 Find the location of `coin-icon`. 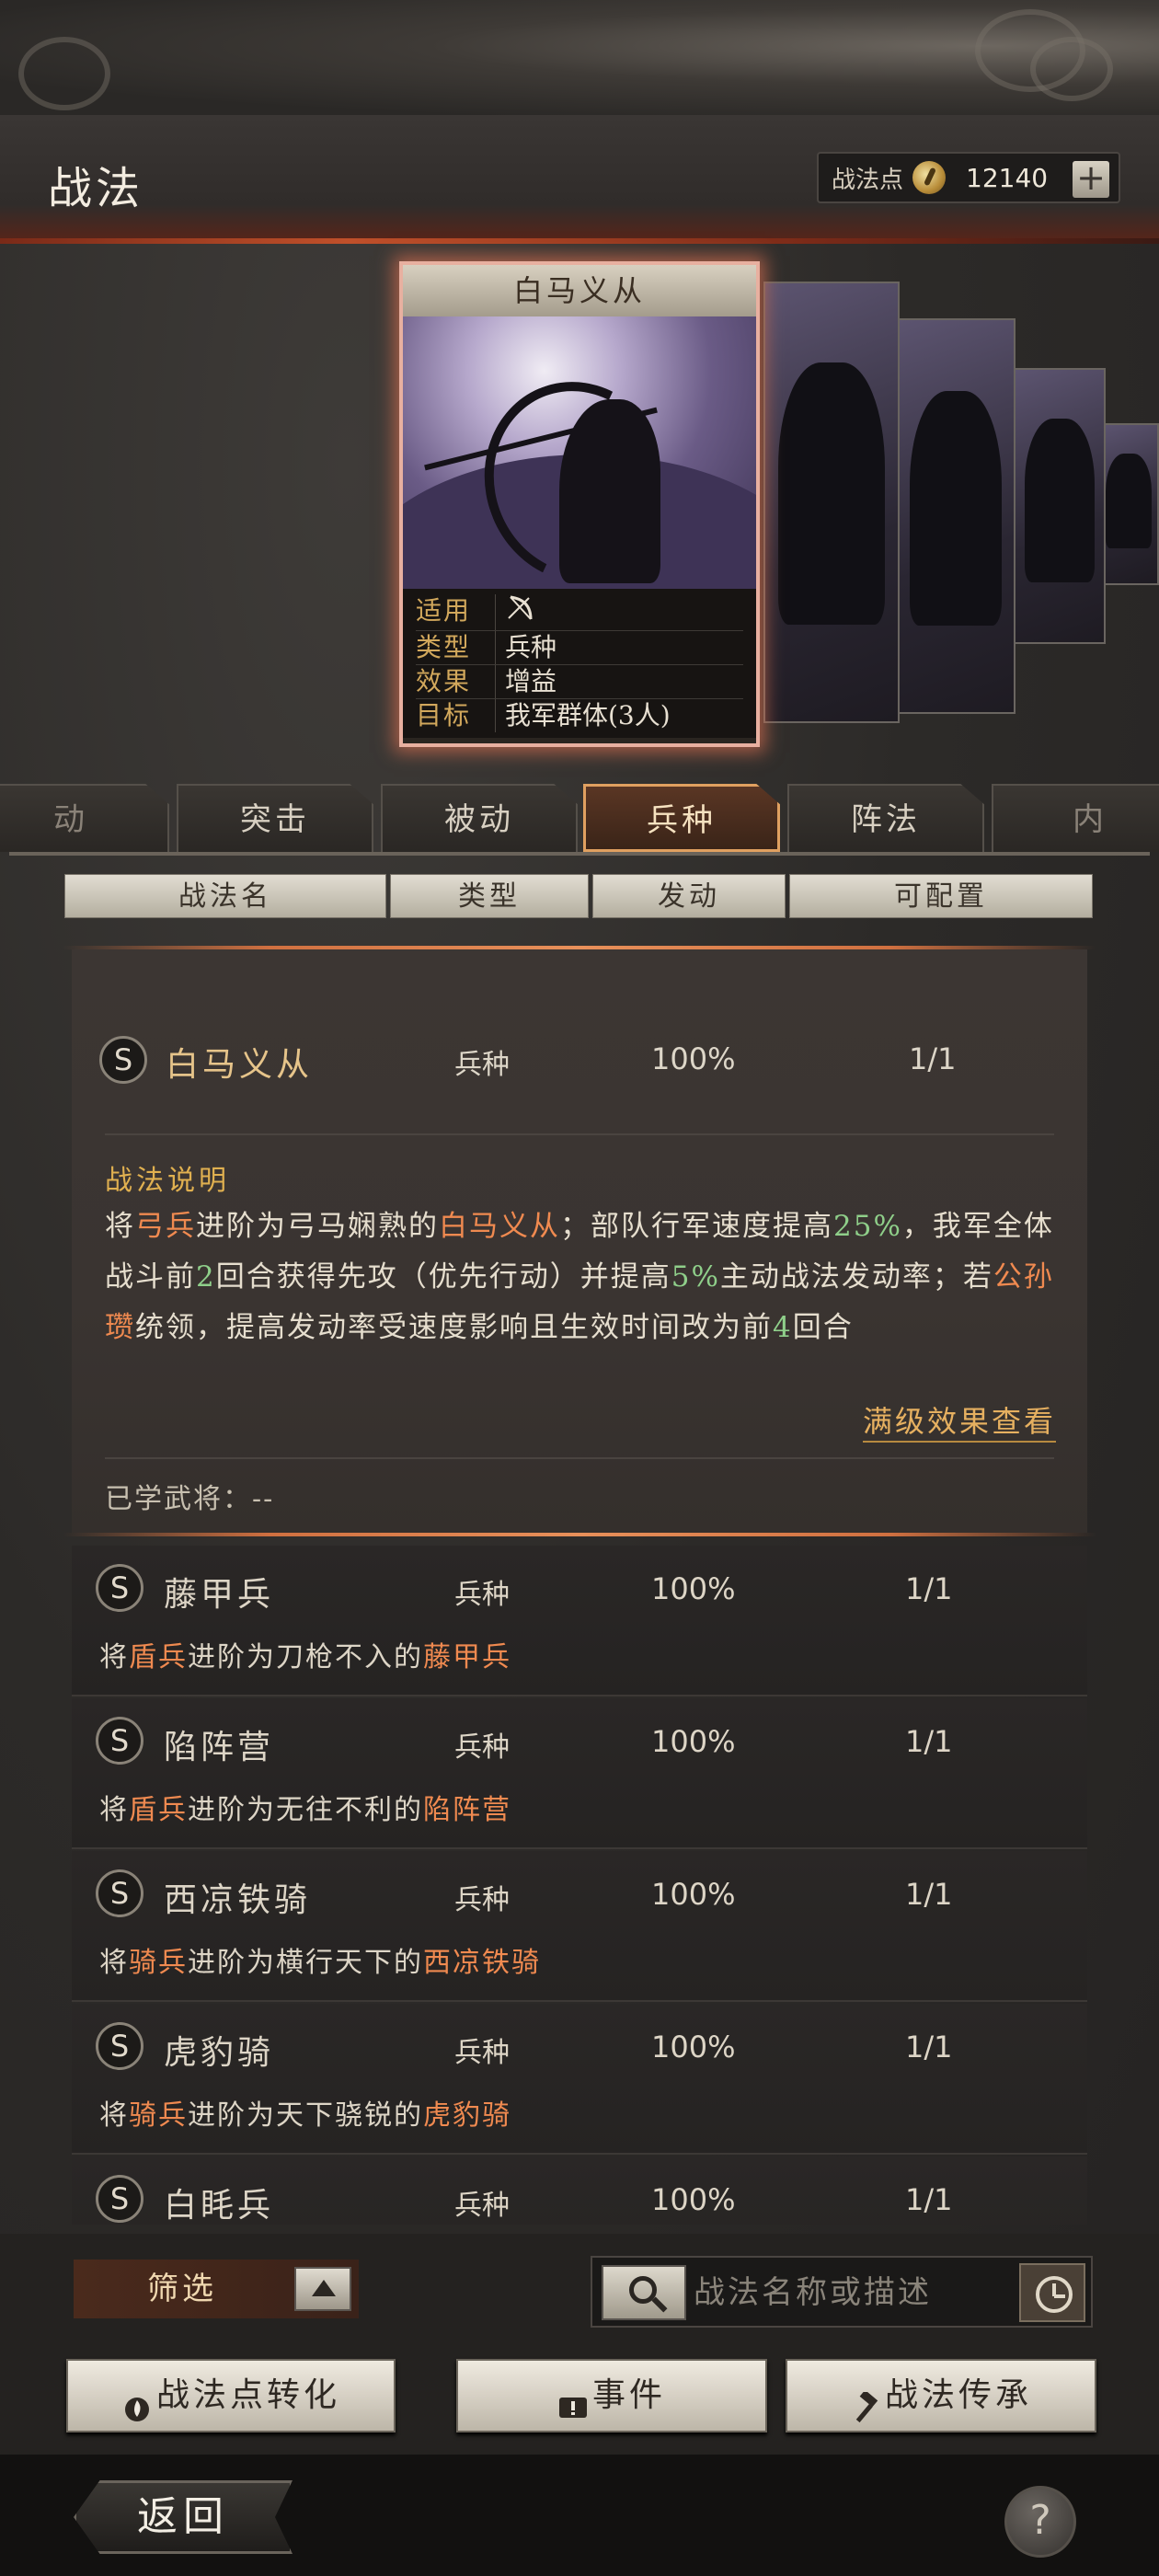

coin-icon is located at coordinates (929, 177).